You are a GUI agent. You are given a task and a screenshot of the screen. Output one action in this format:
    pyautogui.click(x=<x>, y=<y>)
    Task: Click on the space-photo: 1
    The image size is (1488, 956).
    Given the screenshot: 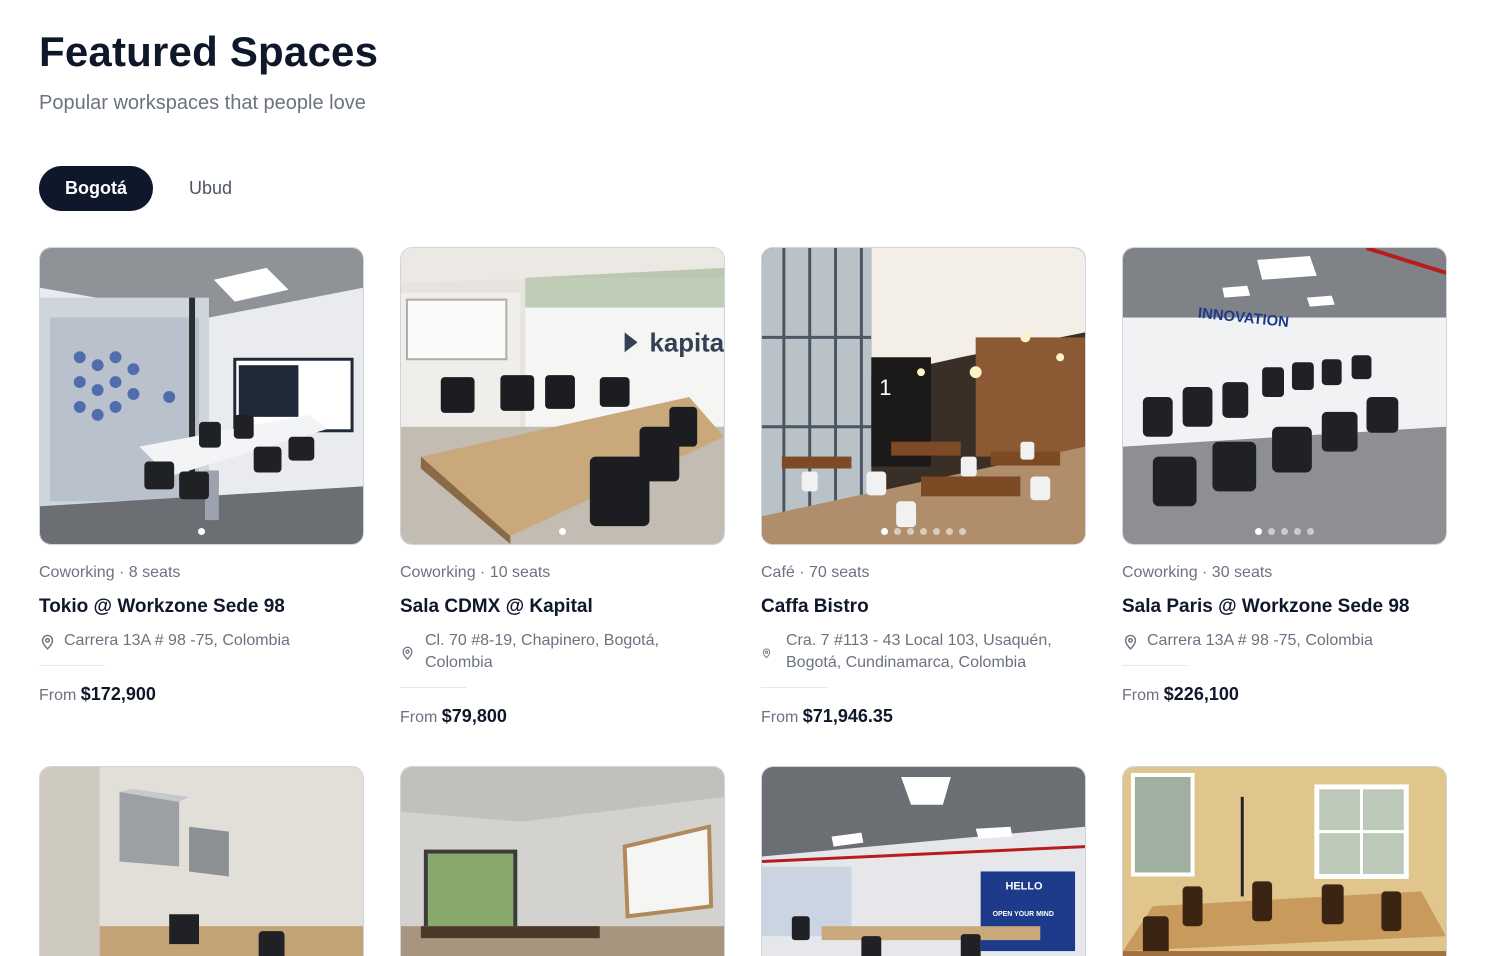 What is the action you would take?
    pyautogui.click(x=923, y=396)
    